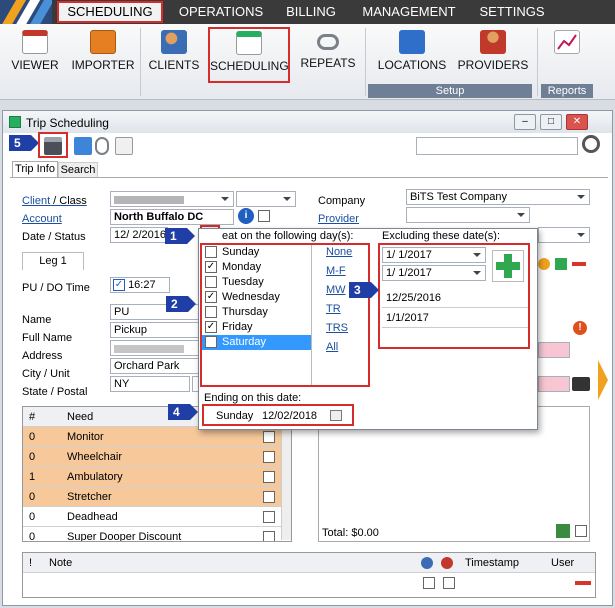 Image resolution: width=615 pixels, height=608 pixels. What do you see at coordinates (246, 216) in the screenshot?
I see `info-icon: i` at bounding box center [246, 216].